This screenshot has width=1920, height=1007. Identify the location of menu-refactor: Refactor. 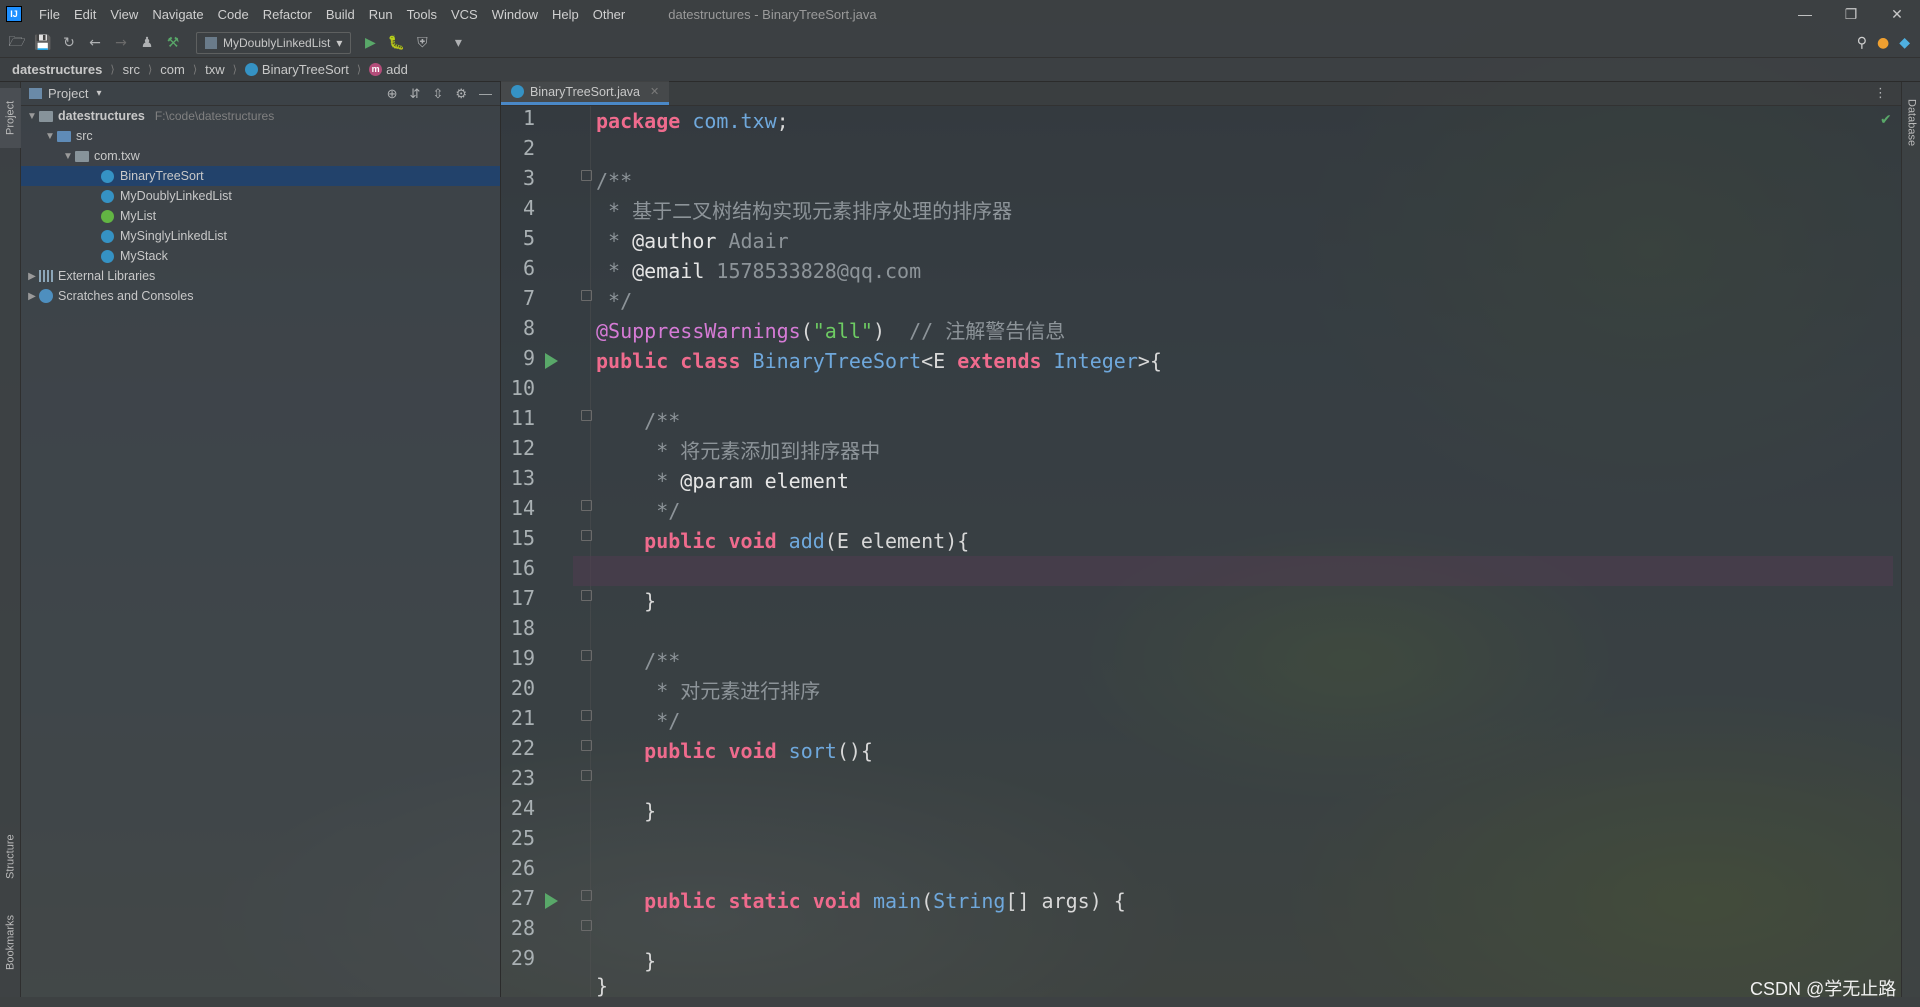
(287, 14).